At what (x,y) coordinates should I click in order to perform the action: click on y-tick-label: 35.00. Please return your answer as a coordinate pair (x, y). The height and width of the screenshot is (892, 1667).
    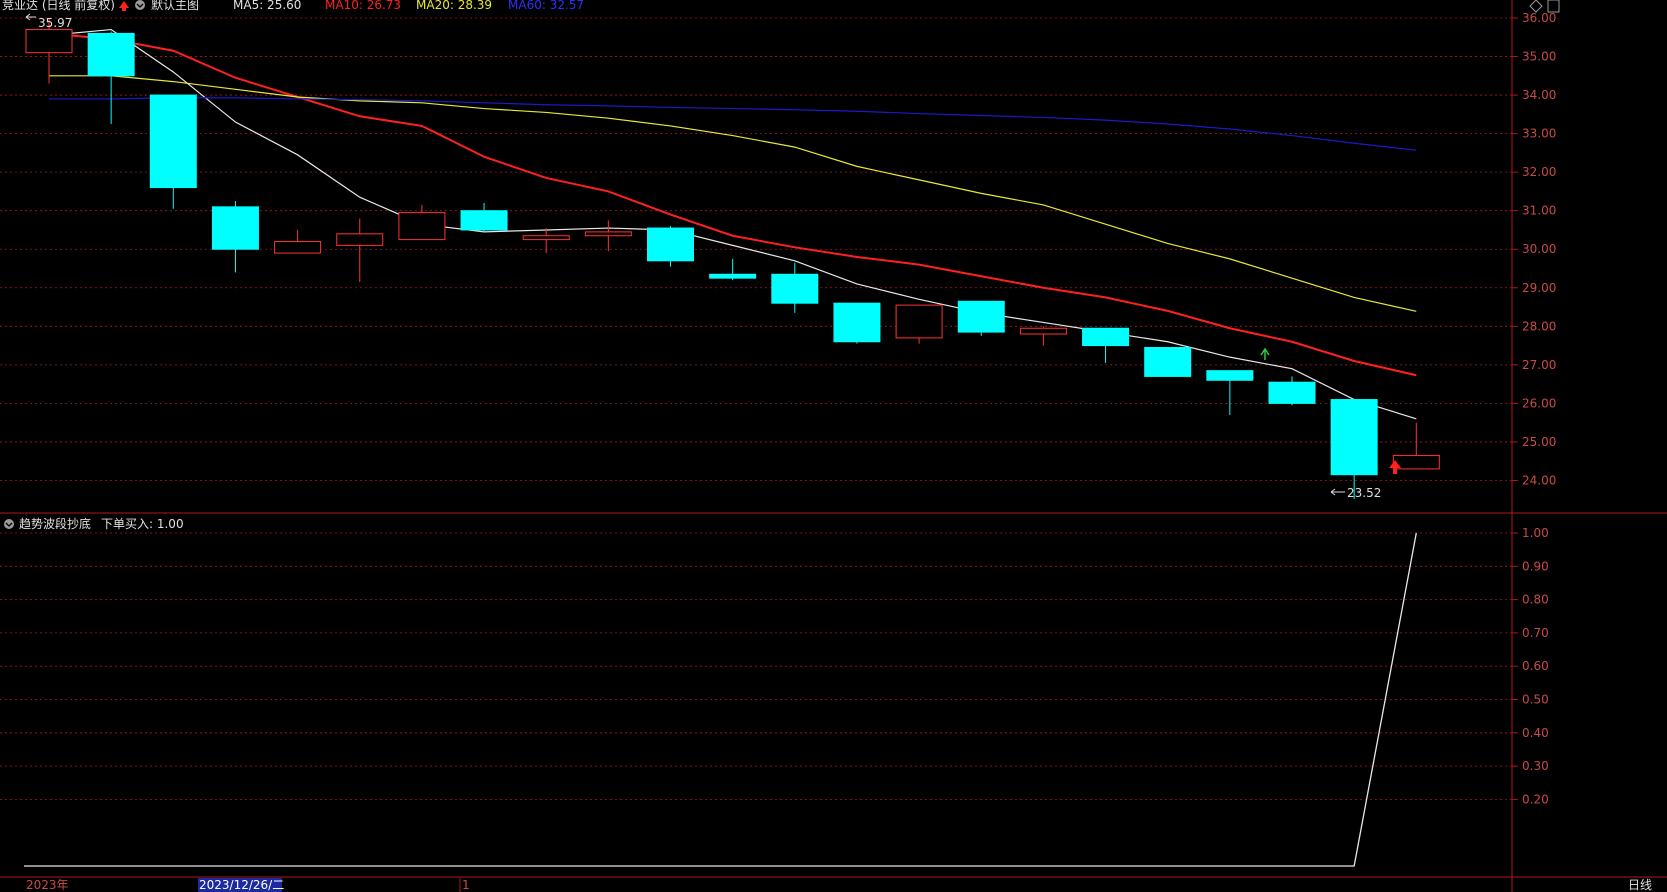
    Looking at the image, I should click on (1539, 57).